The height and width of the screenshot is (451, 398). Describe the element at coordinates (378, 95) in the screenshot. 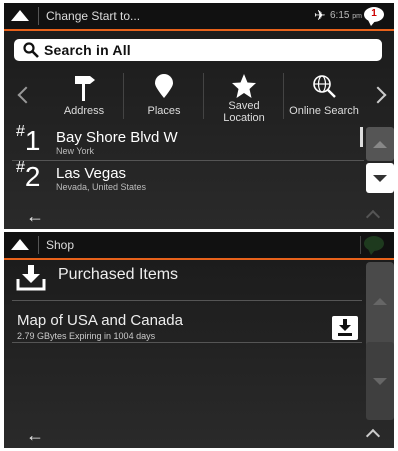

I see `scroll-right-icon` at that location.